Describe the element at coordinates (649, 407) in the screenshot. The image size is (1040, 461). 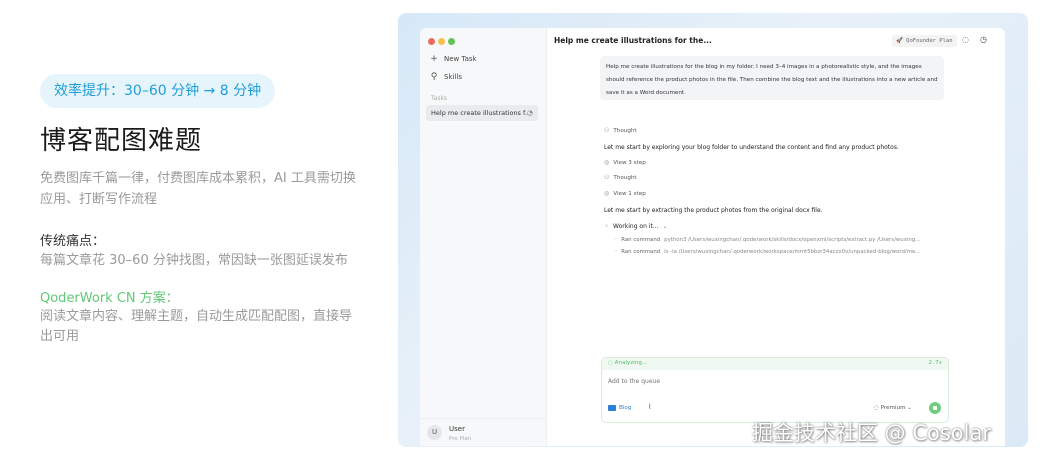
I see `attach-icon: ⌇` at that location.